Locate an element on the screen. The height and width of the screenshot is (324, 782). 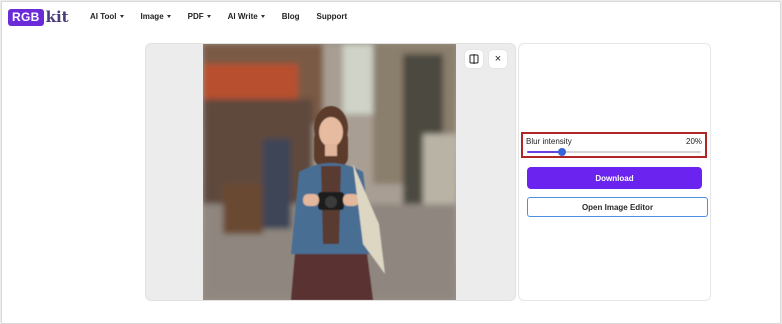
split-compare-icon is located at coordinates (474, 59).